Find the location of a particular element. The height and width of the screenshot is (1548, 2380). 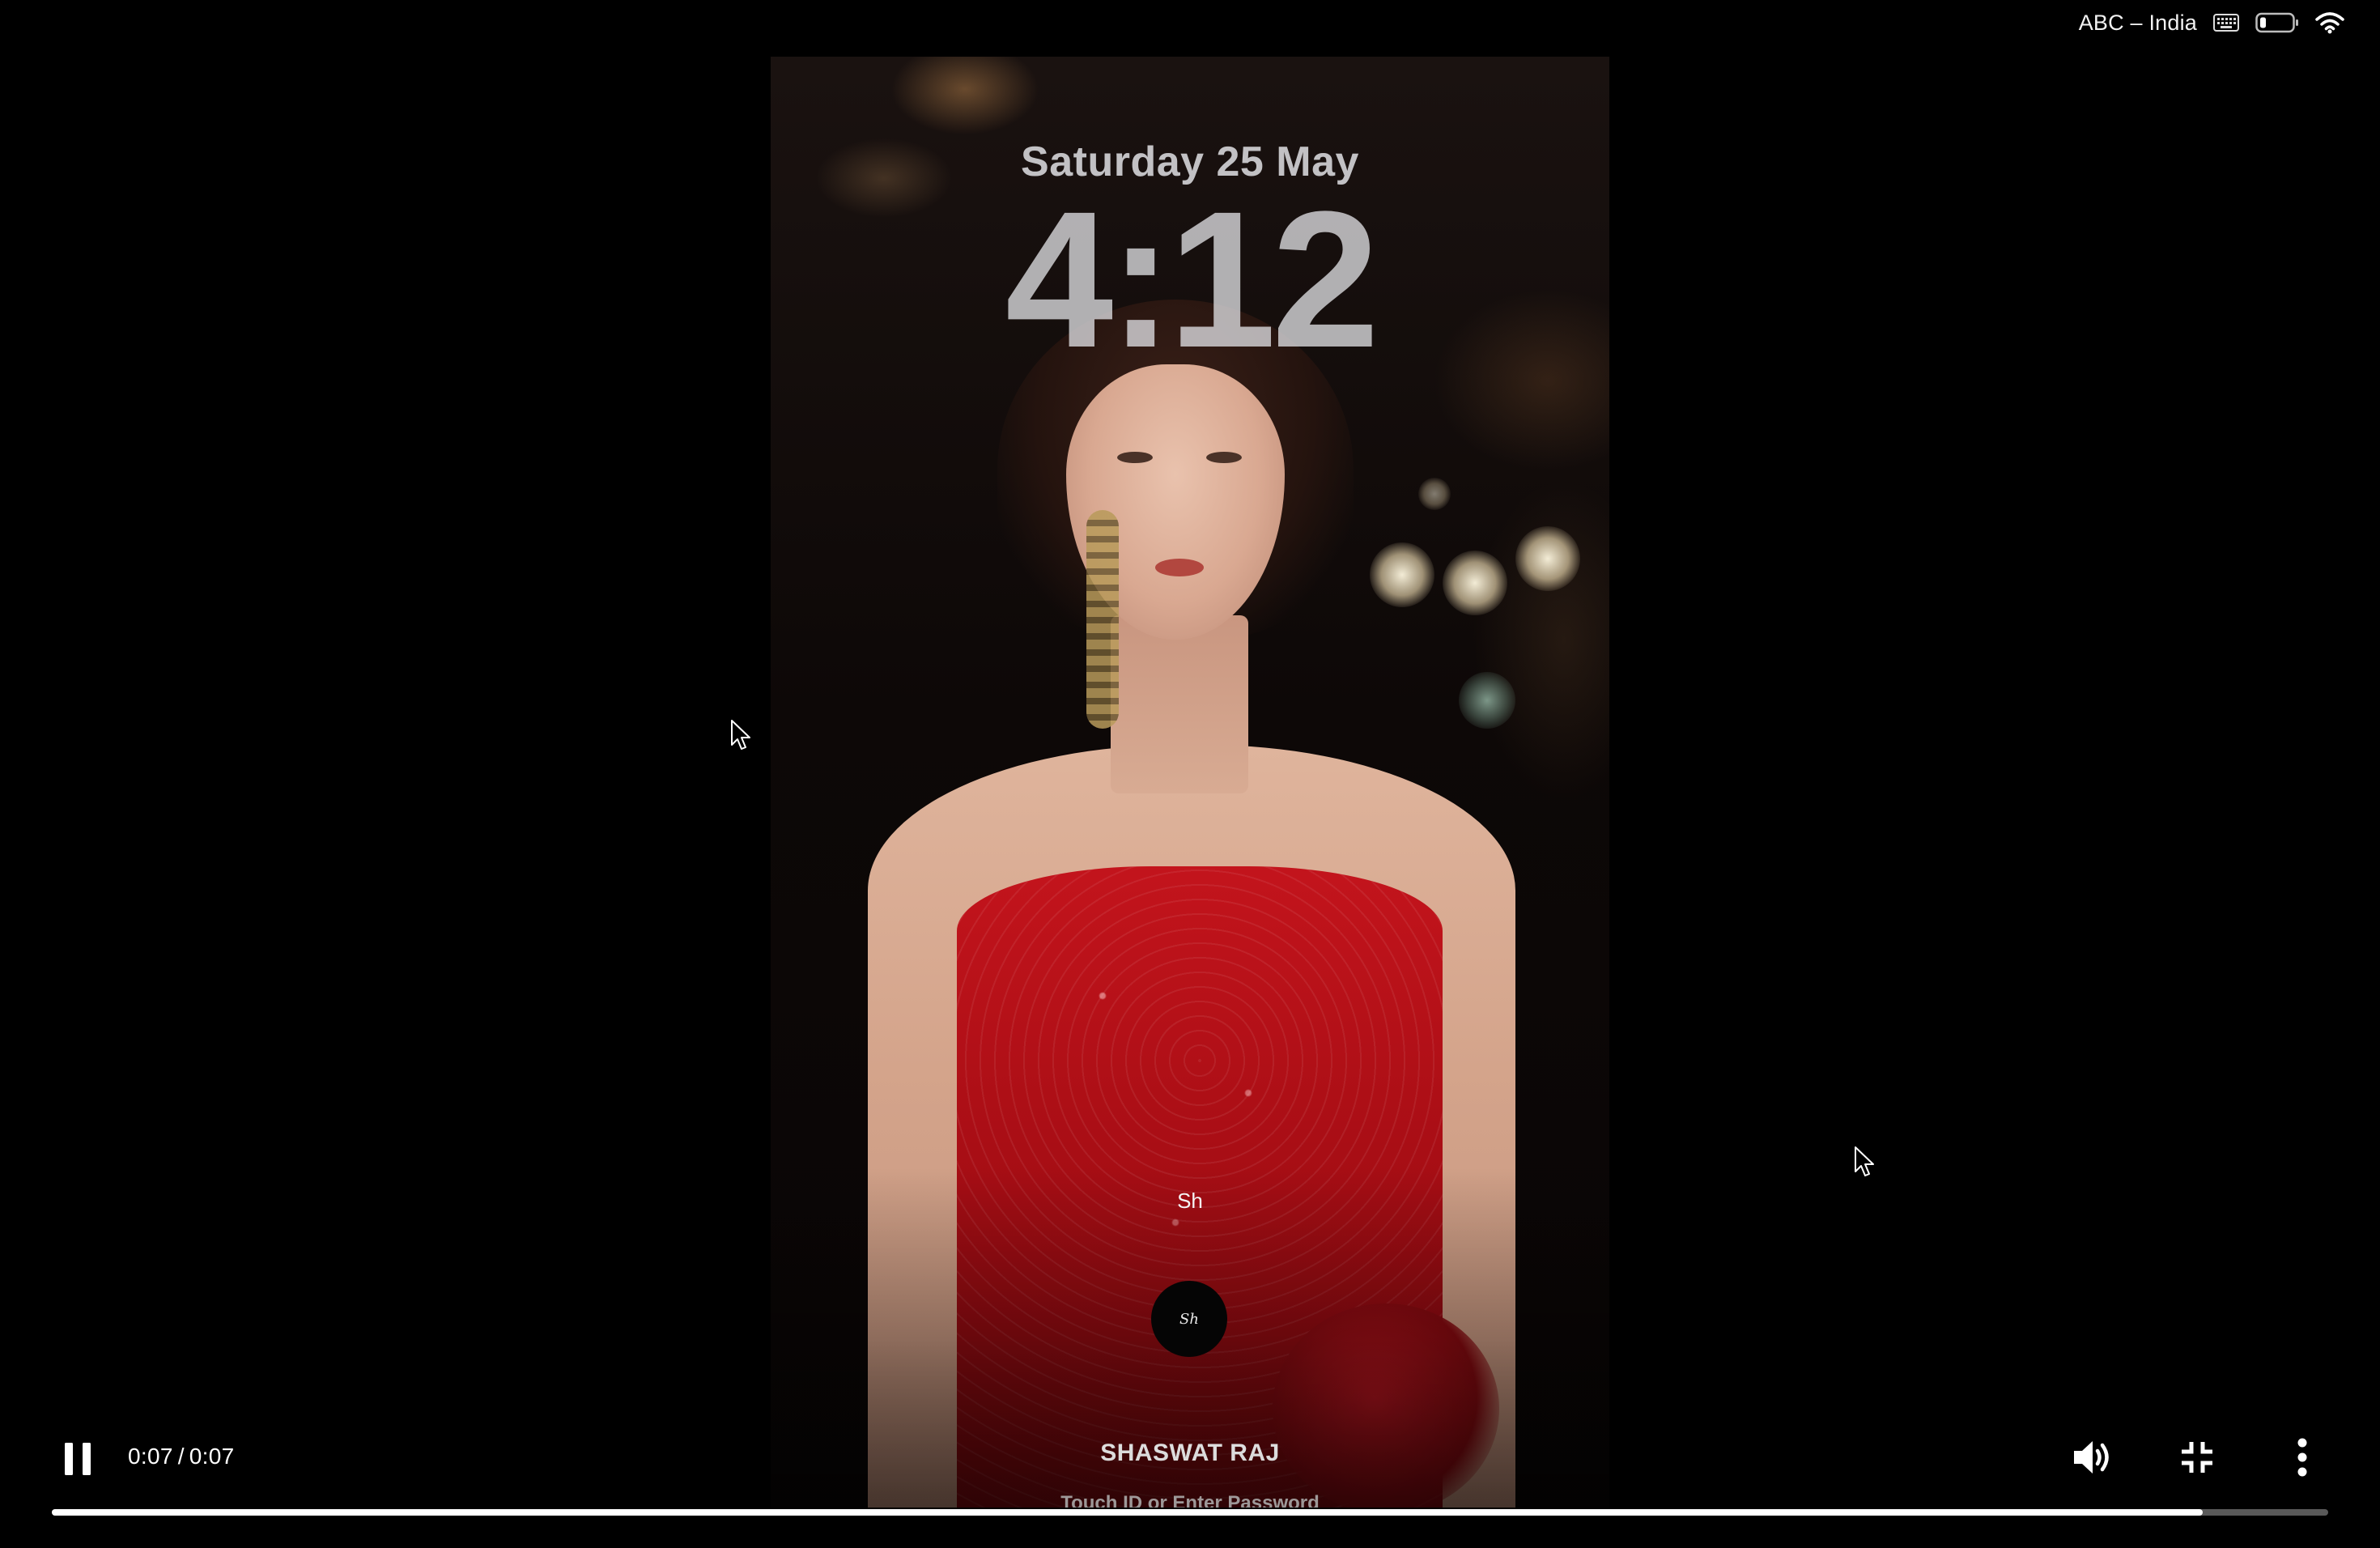

pause-icon is located at coordinates (78, 1459).